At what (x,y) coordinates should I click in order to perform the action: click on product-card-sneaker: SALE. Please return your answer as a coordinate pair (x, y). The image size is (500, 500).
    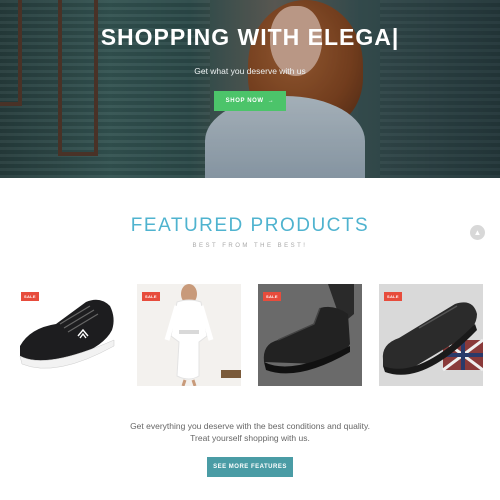
    Looking at the image, I should click on (68, 335).